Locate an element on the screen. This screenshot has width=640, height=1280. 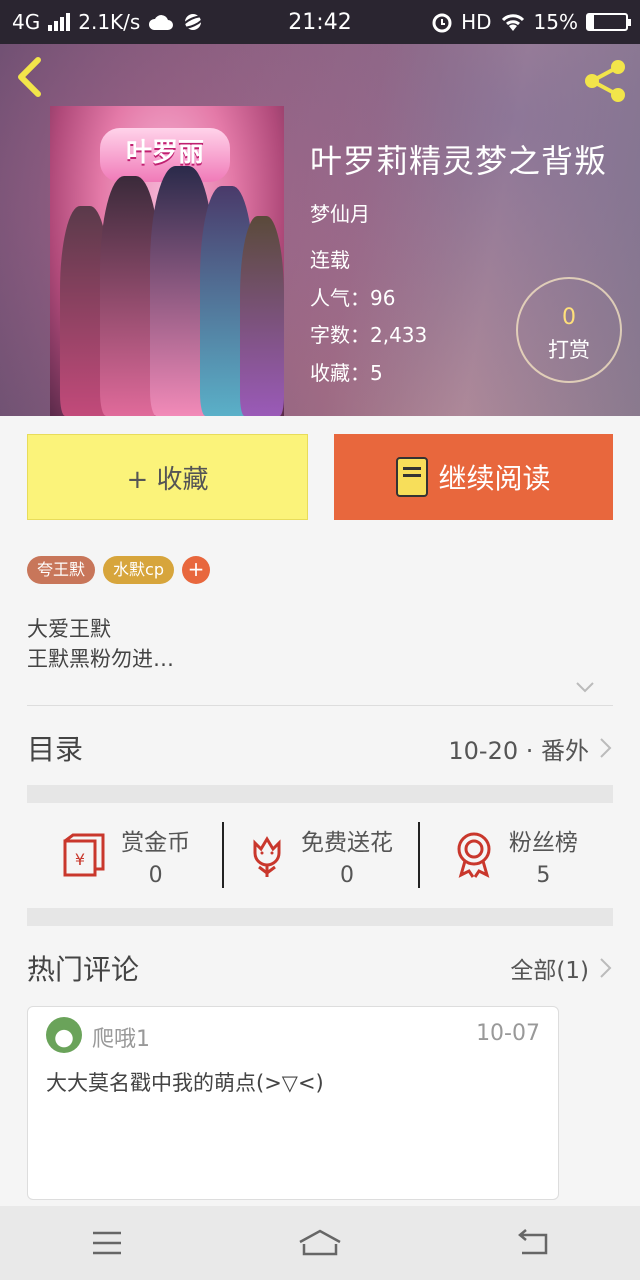
chevron-left-icon is located at coordinates (29, 77).